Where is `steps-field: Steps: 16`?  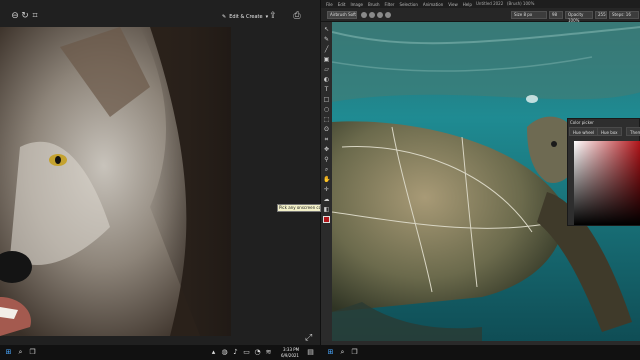 steps-field: Steps: 16 is located at coordinates (624, 15).